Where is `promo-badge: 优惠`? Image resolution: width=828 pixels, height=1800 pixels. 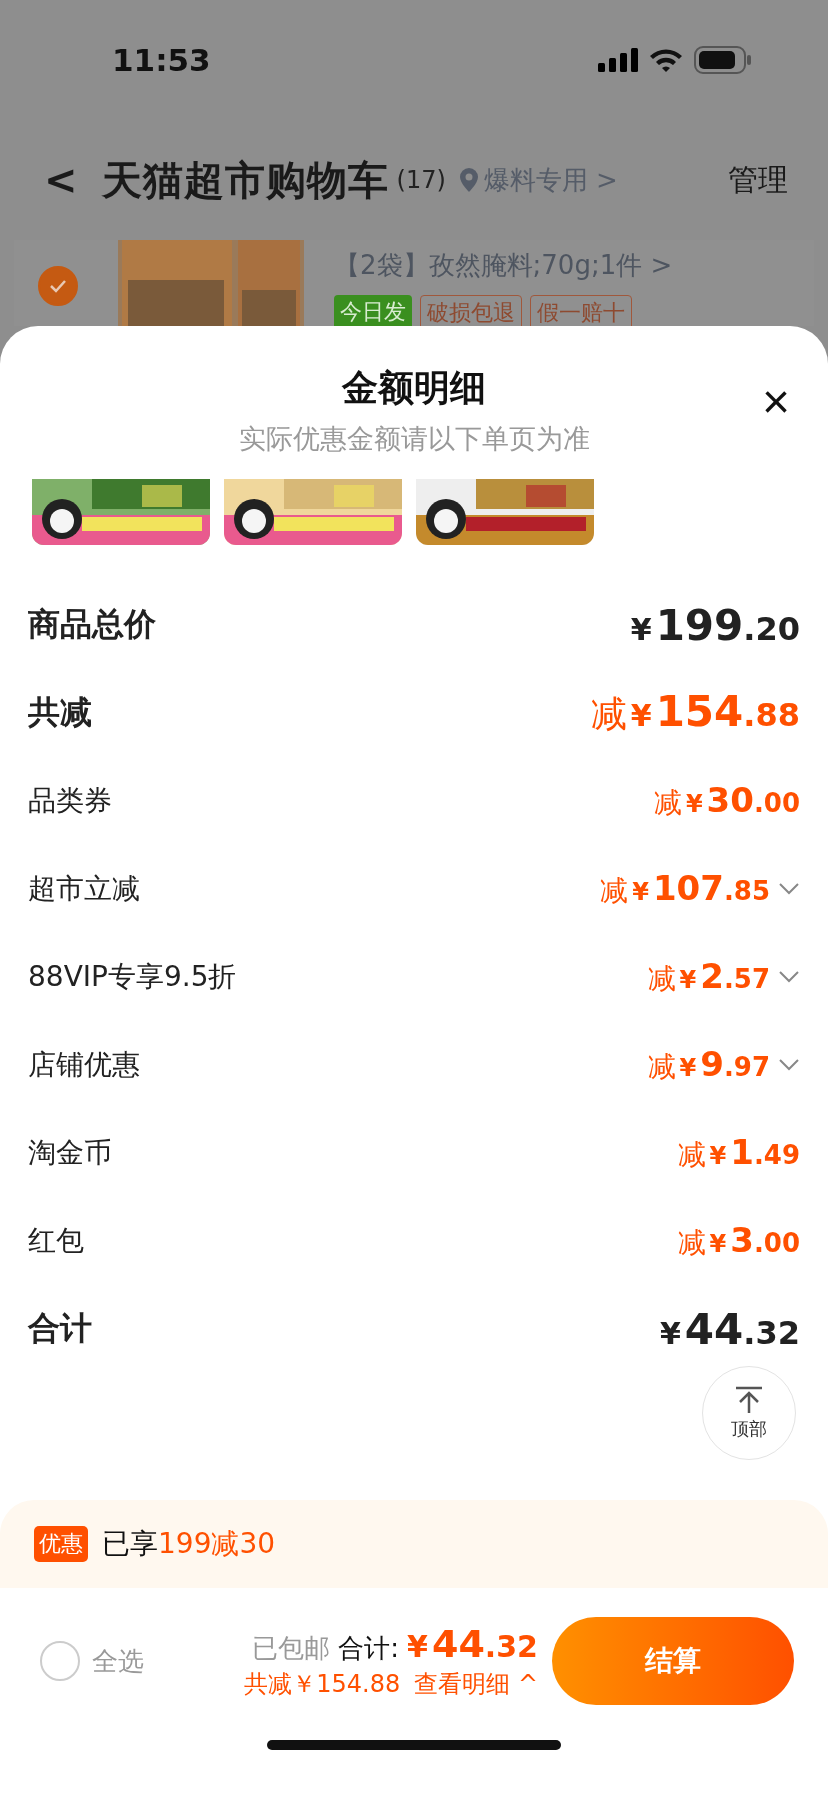
promo-badge: 优惠 is located at coordinates (61, 1544).